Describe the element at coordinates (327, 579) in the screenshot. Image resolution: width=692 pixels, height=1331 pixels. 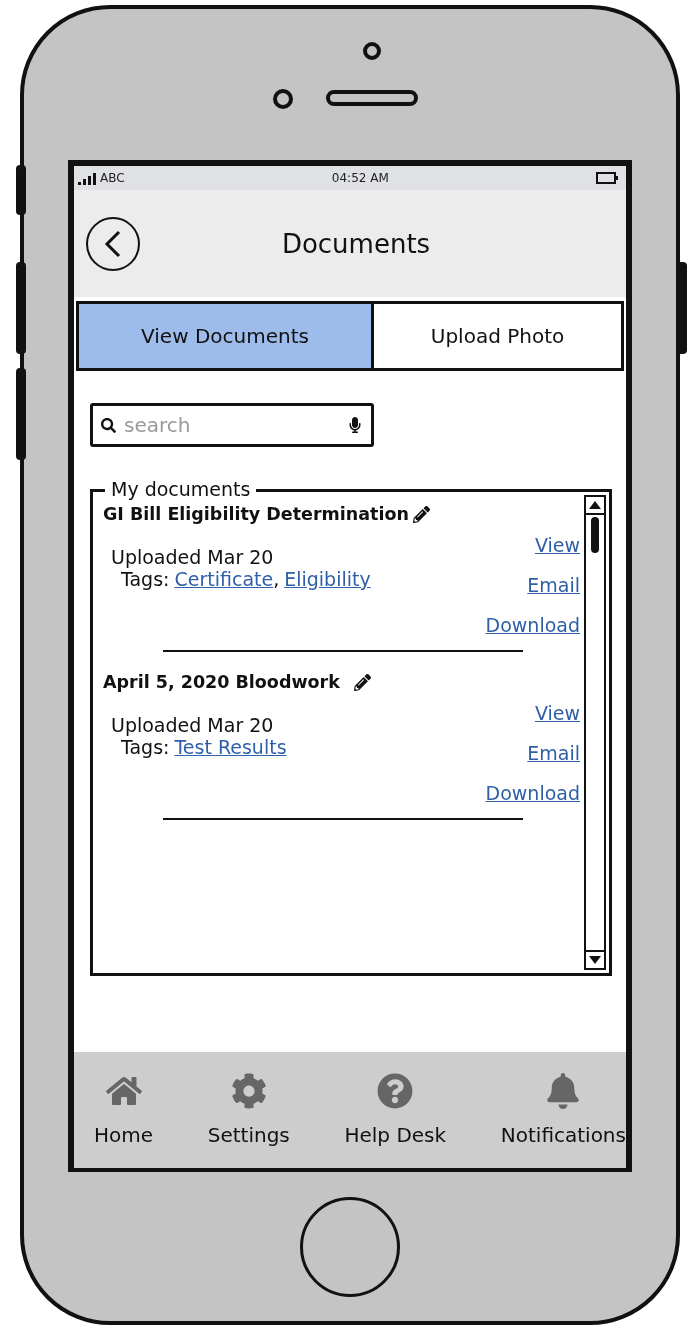
I see `tag-link: Eligibility` at that location.